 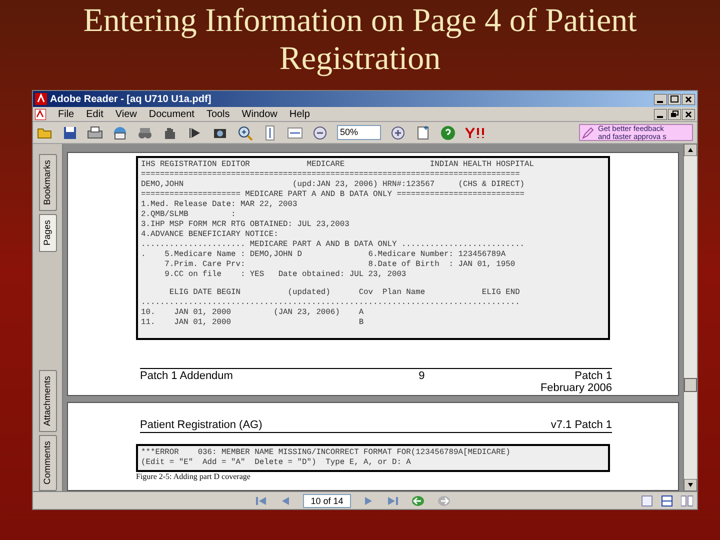 I want to click on figure-caption: Figure 2-5: Adding part D coverage, so click(x=194, y=476).